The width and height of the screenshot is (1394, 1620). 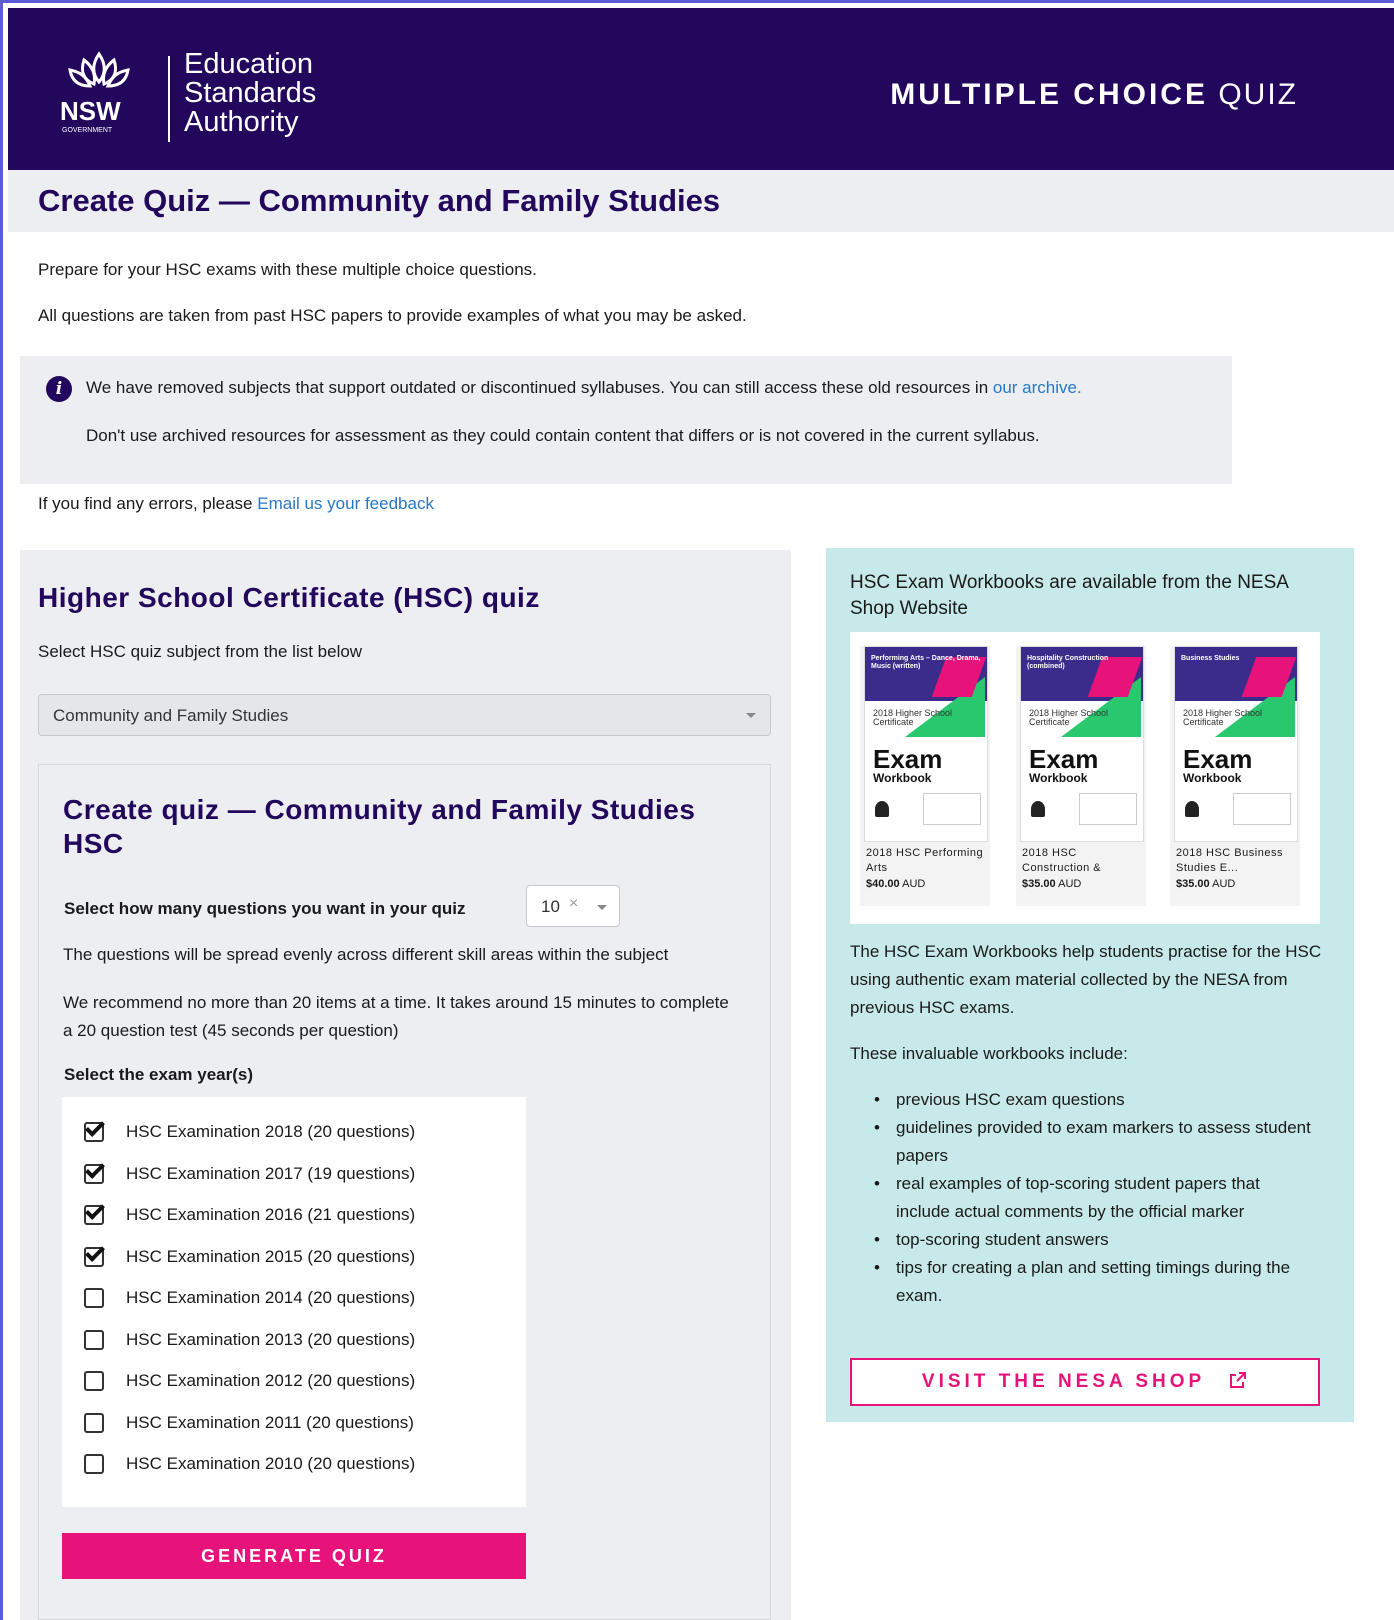 I want to click on exam-year-option: HSC Examination 2014 (20 questions), so click(x=294, y=1298).